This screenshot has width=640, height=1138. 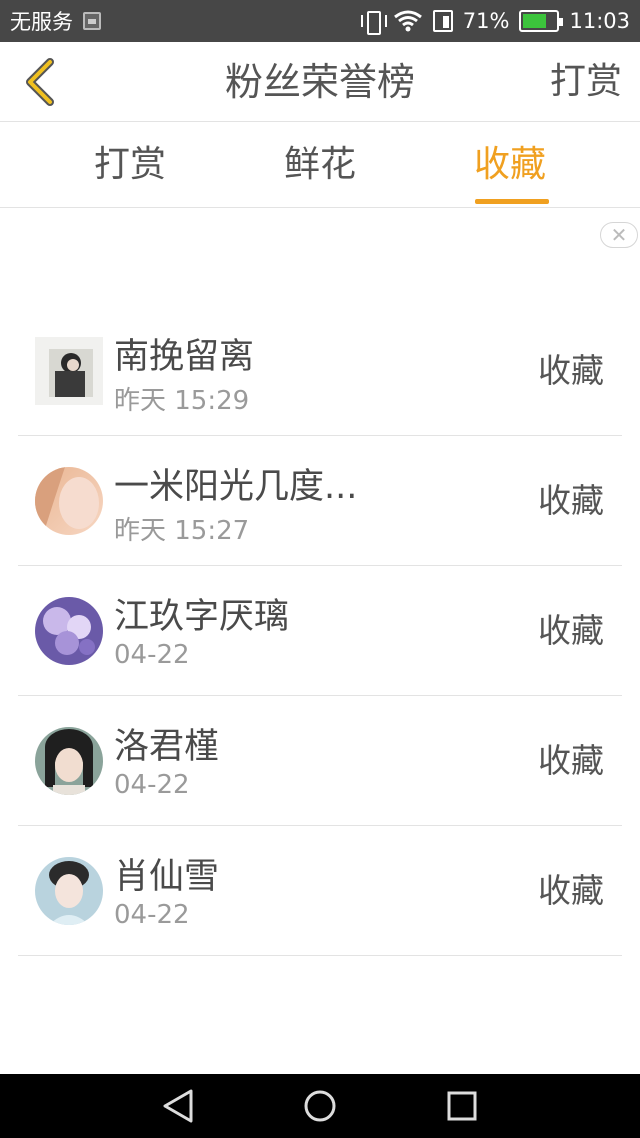 What do you see at coordinates (167, 877) in the screenshot?
I see `fan-name: 肖仙雪` at bounding box center [167, 877].